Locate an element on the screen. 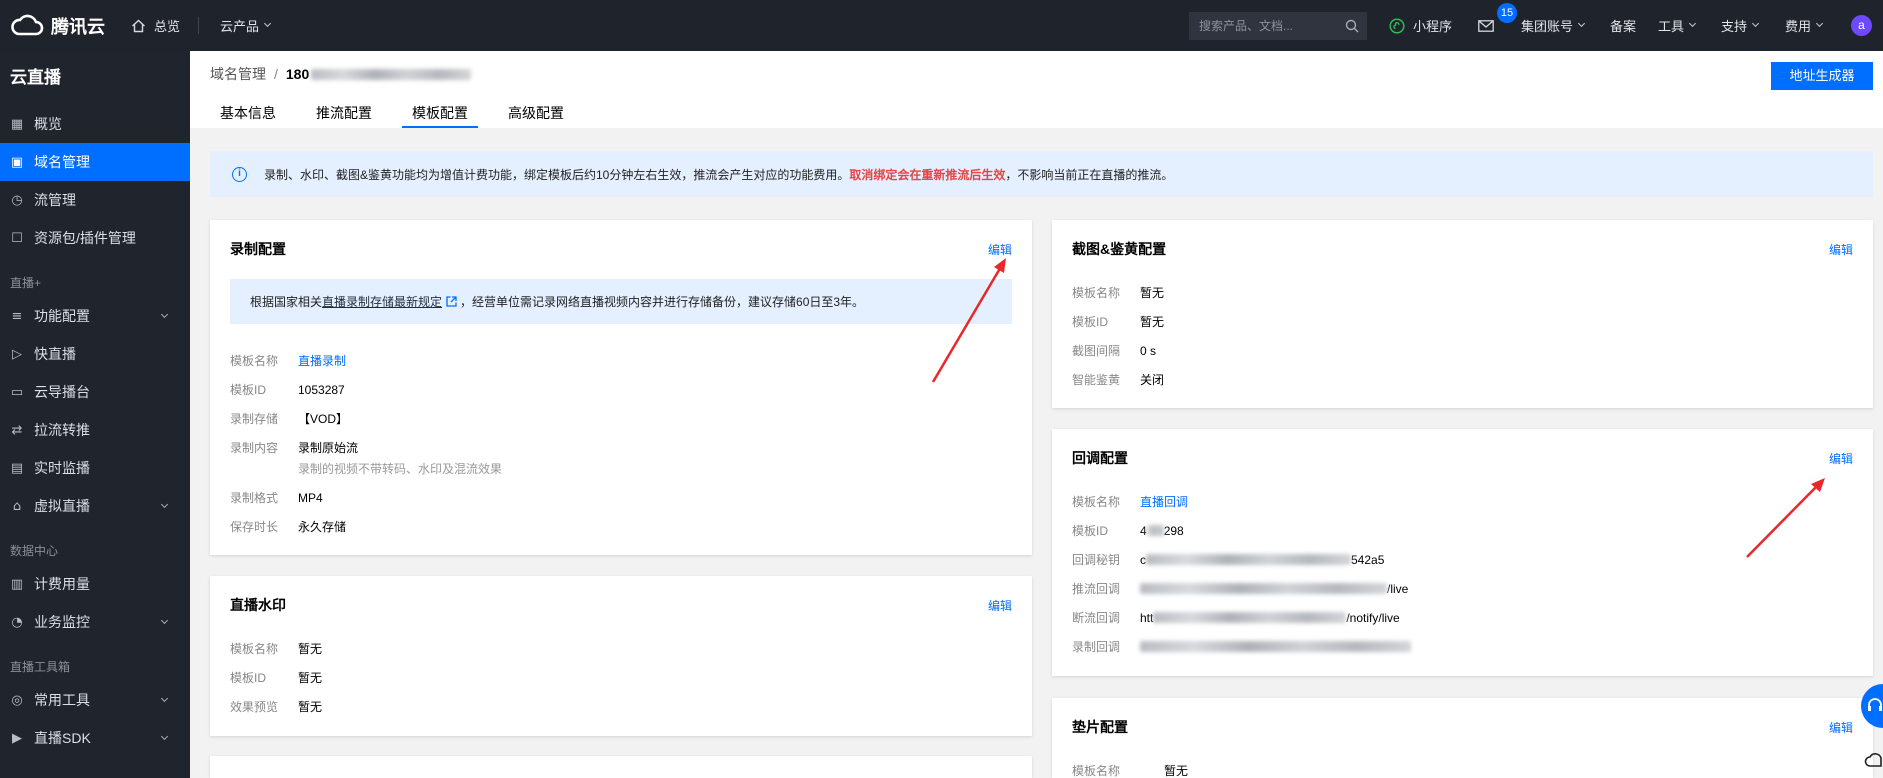 This screenshot has width=1883, height=778. nav-products-dropdown: 云产品 is located at coordinates (246, 25).